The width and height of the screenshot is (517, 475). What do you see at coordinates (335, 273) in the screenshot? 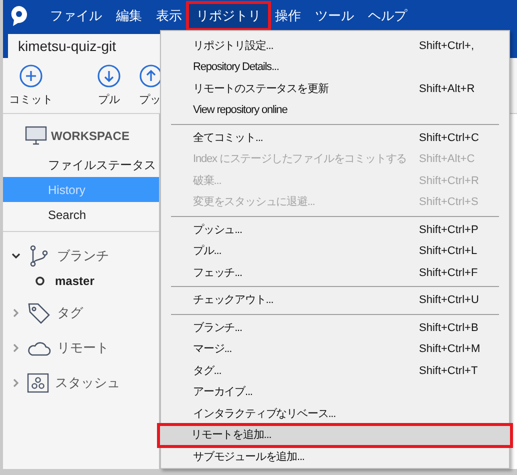
I see `menu-item: フェッチ... Shift+Ctrl+F` at bounding box center [335, 273].